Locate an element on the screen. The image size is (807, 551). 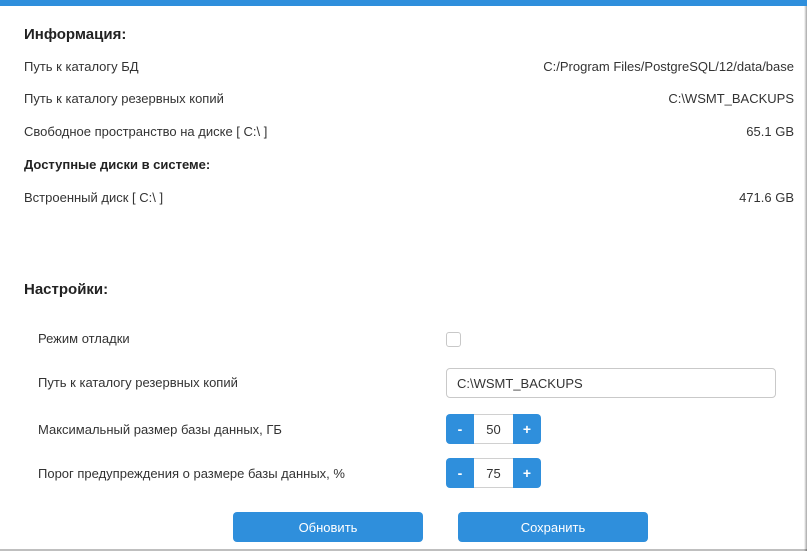
backup-path-input is located at coordinates (611, 383).